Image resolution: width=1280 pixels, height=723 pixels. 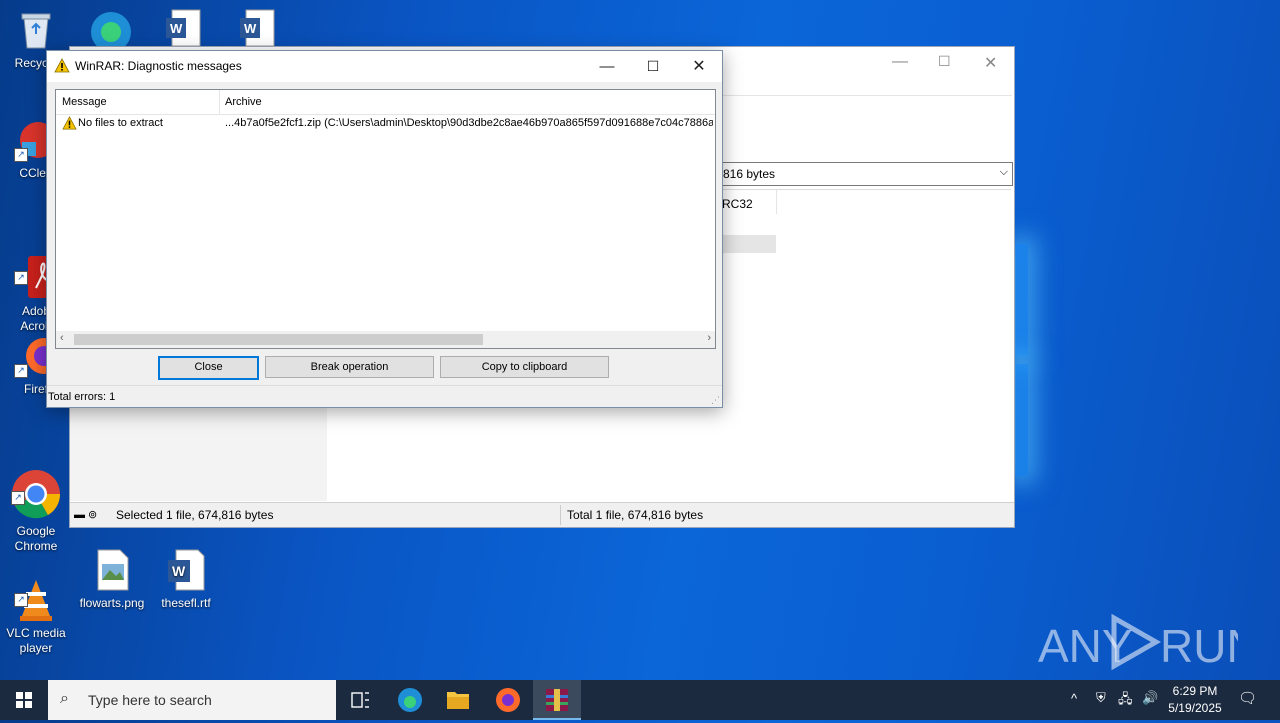 I want to click on status-selected: Selected 1 file, 674,816 bytes, so click(x=195, y=515).